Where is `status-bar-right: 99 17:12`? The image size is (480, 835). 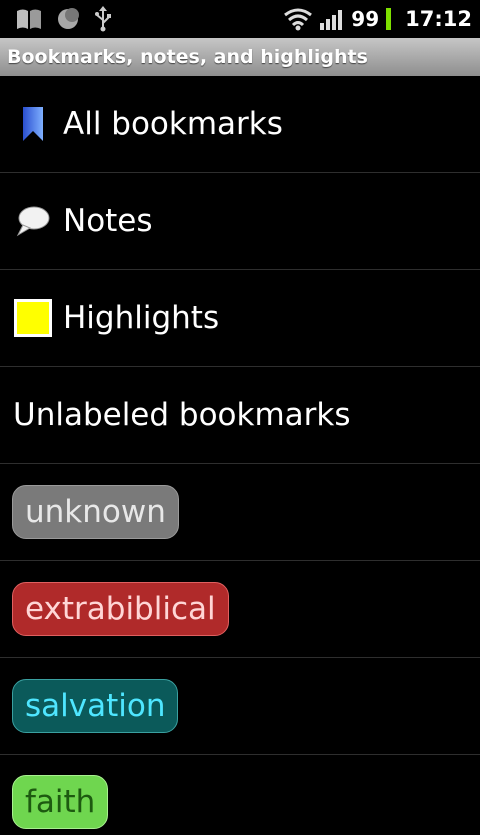 status-bar-right: 99 17:12 is located at coordinates (377, 19).